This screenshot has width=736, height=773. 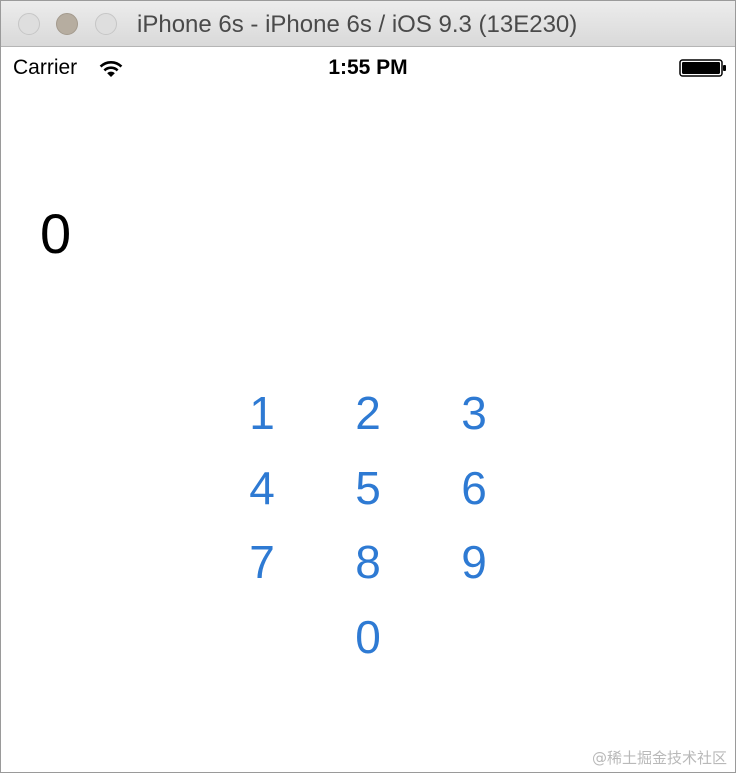 What do you see at coordinates (368, 488) in the screenshot?
I see `key-5-button: 5` at bounding box center [368, 488].